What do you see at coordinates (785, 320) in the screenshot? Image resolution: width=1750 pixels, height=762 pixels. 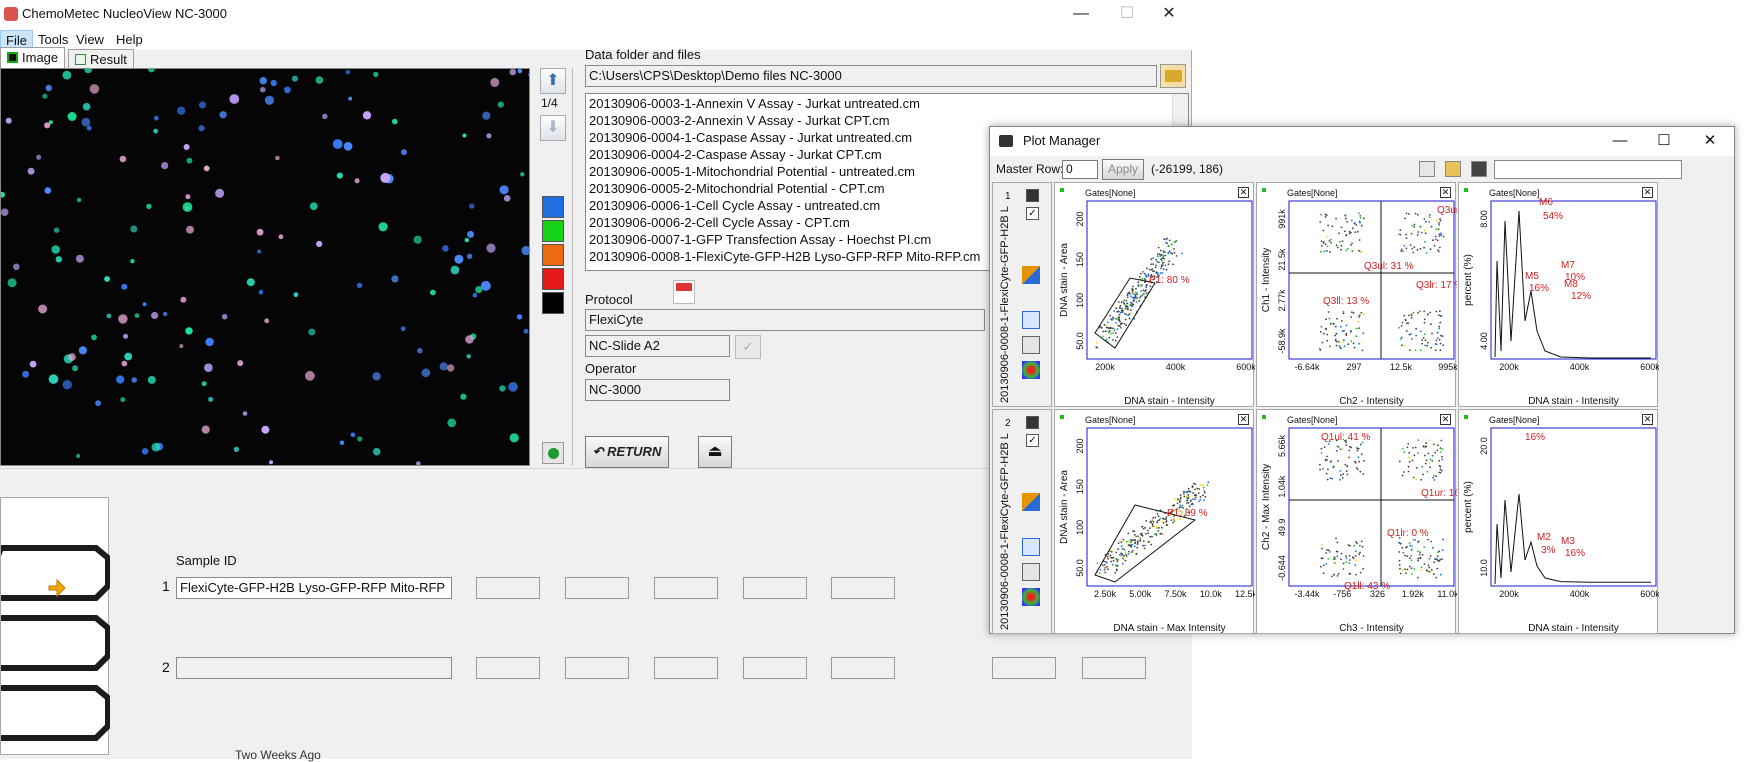 I see `protocol-field: FlexiCyte` at bounding box center [785, 320].